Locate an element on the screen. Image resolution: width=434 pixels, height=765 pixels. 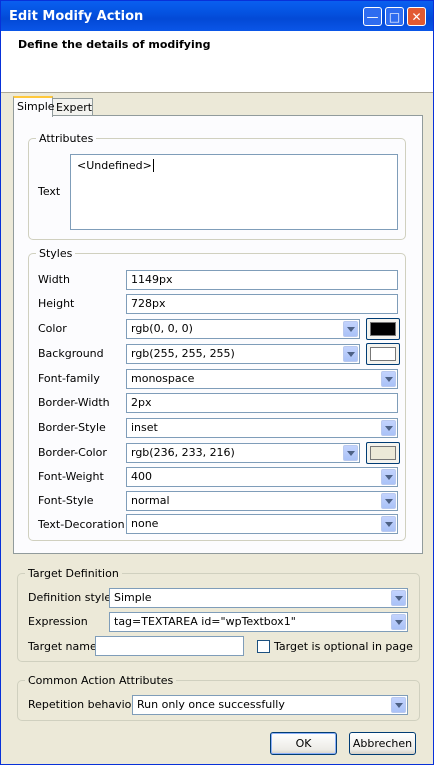
maximize-button: □ is located at coordinates (394, 16).